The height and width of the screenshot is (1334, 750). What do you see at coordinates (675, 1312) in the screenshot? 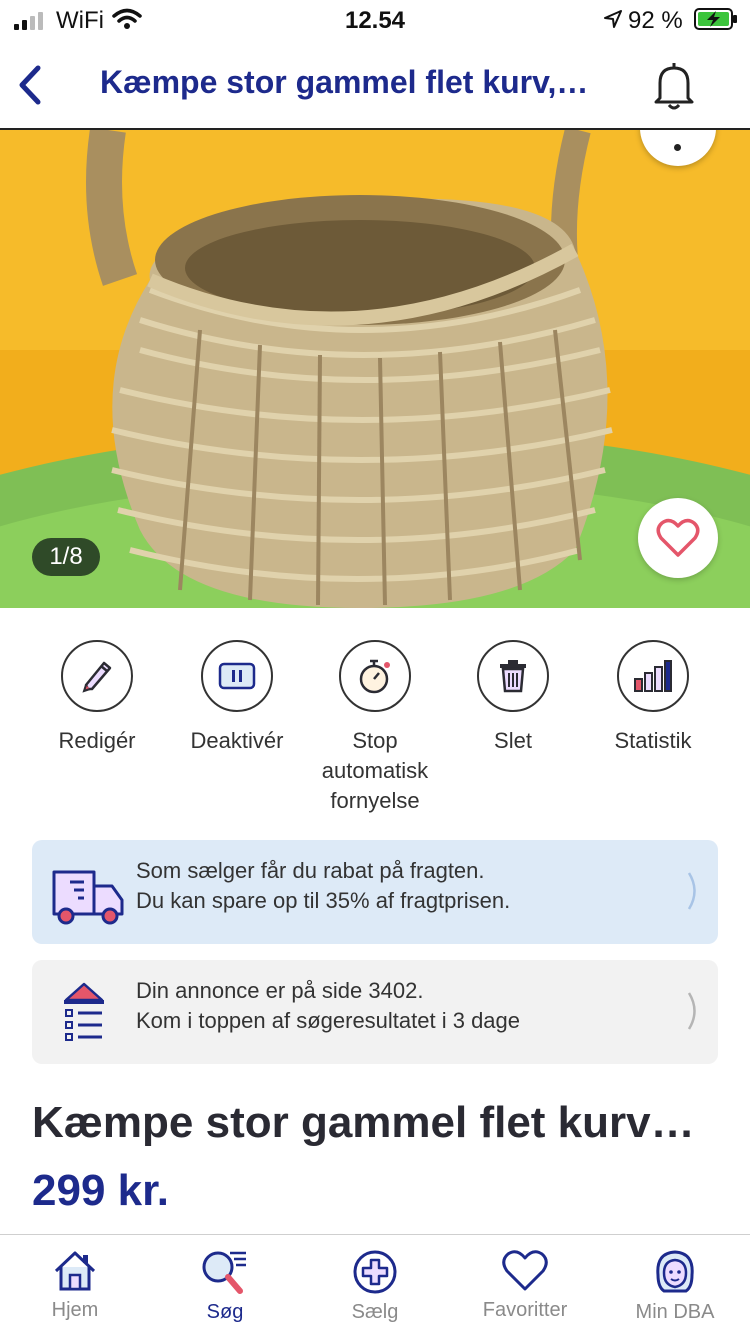
I see `tab-profile-label: Min DBA` at bounding box center [675, 1312].